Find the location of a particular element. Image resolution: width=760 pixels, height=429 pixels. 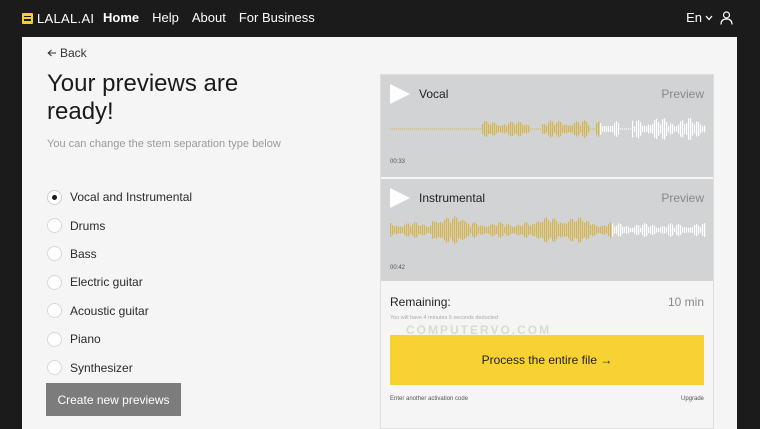

back-link: Back is located at coordinates (67, 53).